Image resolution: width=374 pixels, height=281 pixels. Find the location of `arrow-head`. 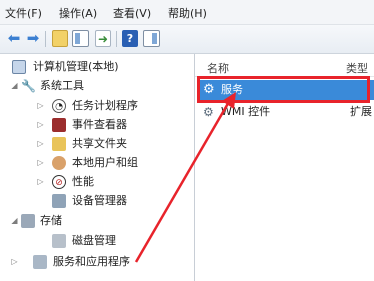

arrow-head is located at coordinates (229, 100).